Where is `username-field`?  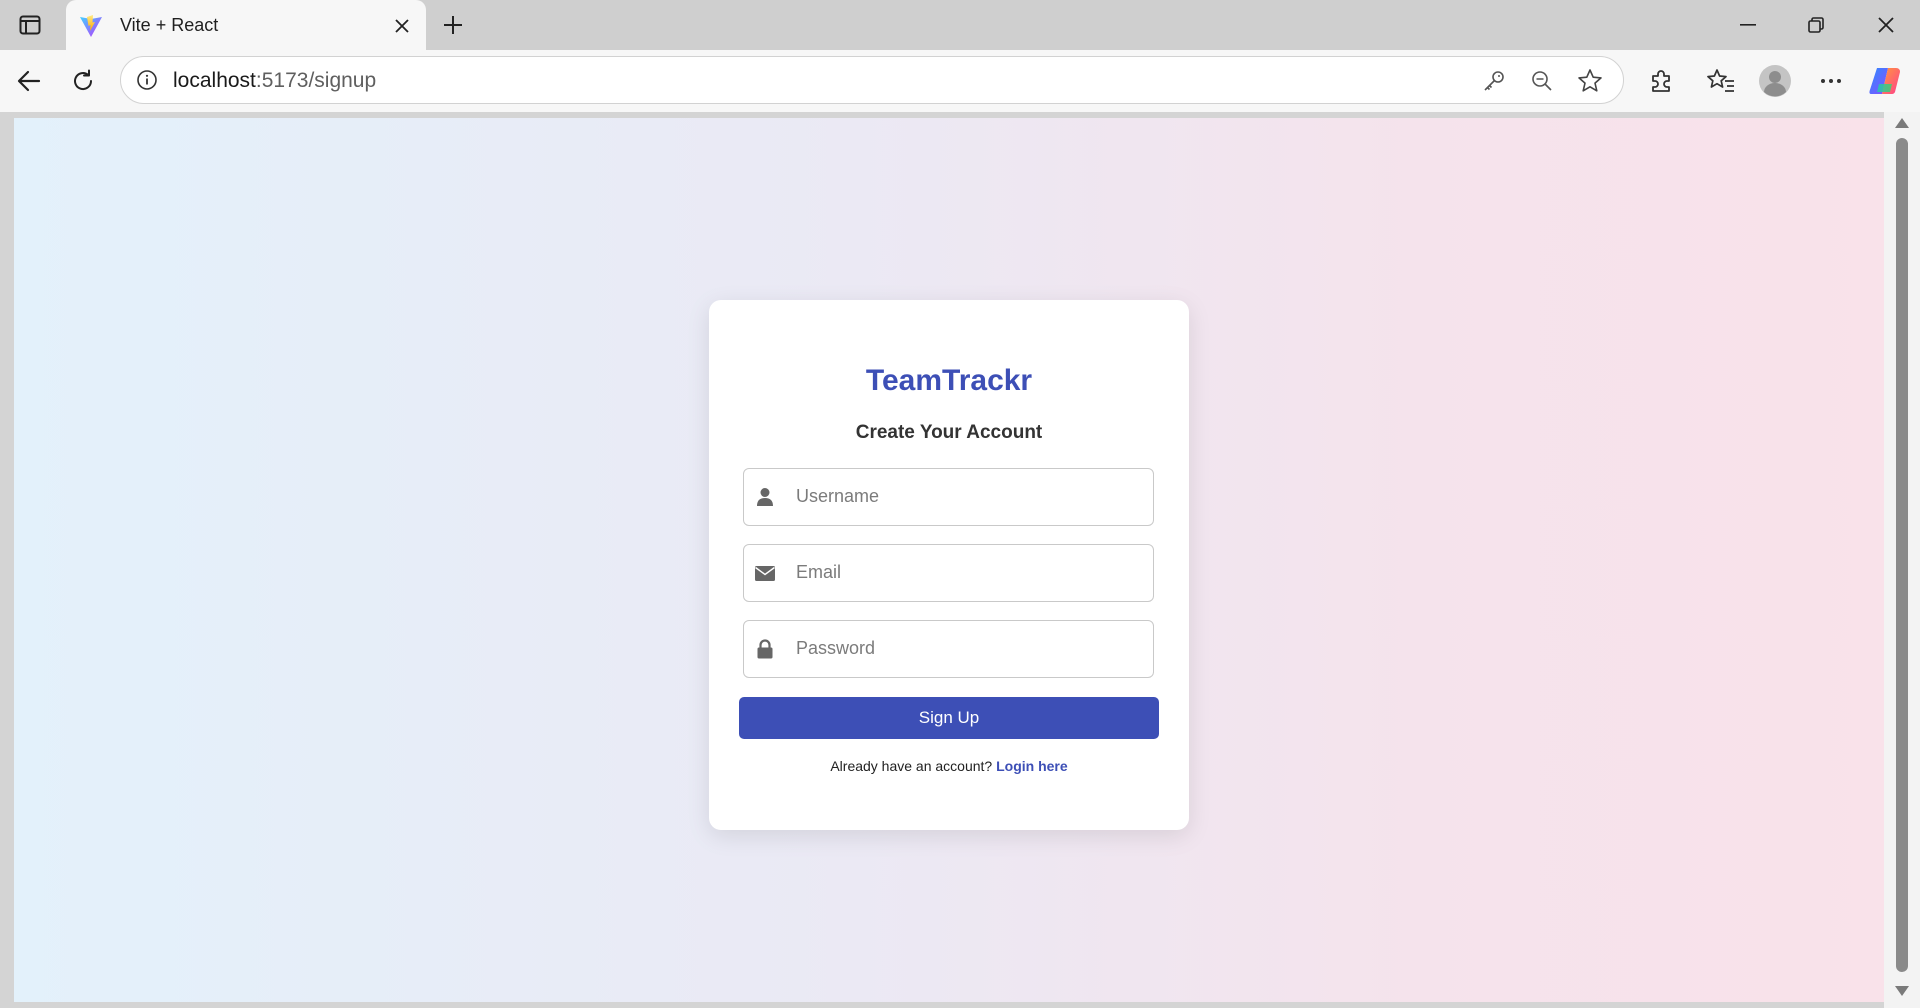 username-field is located at coordinates (948, 497).